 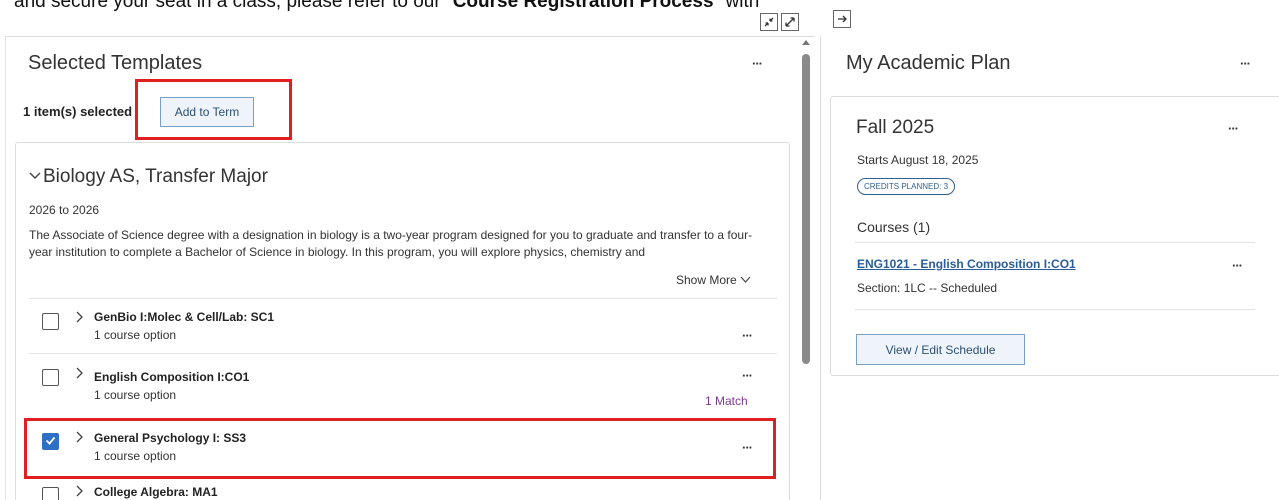 I want to click on template-years: 2026 to 2026, so click(x=64, y=210).